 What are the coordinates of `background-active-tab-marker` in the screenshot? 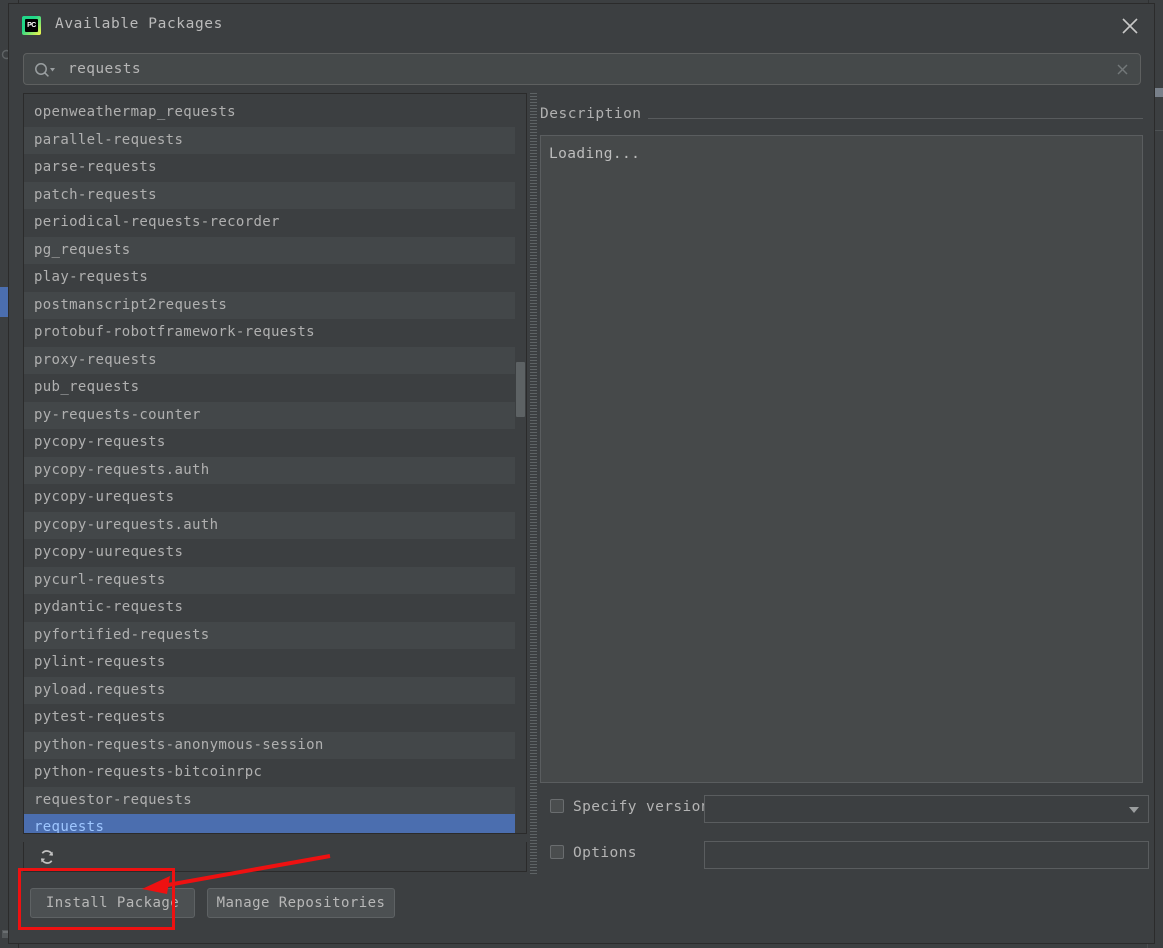 It's located at (4, 302).